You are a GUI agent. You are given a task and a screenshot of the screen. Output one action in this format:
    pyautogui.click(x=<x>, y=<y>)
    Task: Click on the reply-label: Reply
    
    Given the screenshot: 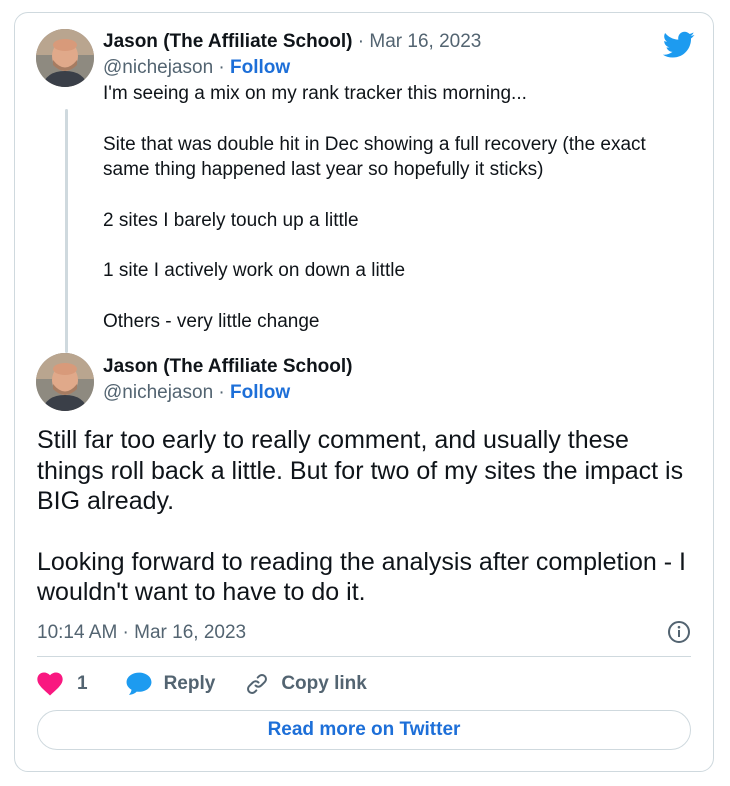 What is the action you would take?
    pyautogui.click(x=189, y=683)
    